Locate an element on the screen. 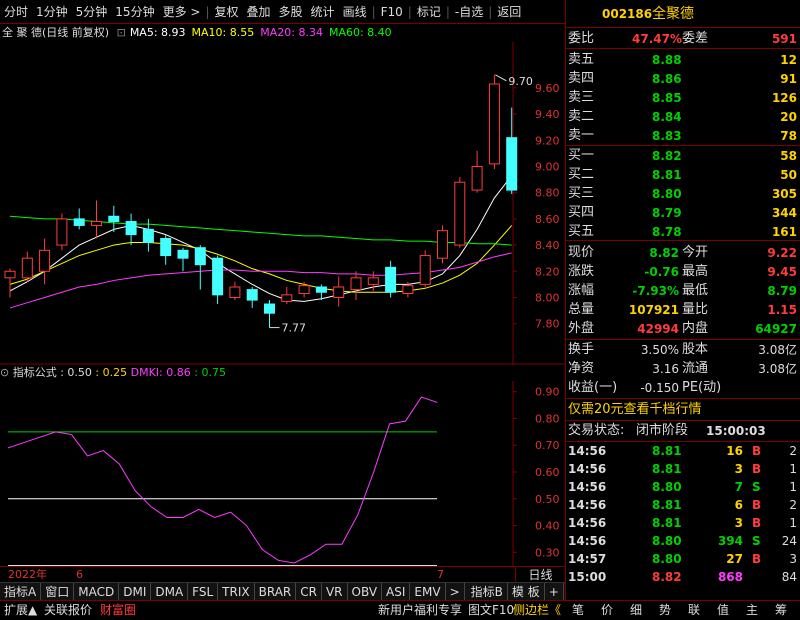 The height and width of the screenshot is (620, 800). stat2-label: 净资 is located at coordinates (581, 368).